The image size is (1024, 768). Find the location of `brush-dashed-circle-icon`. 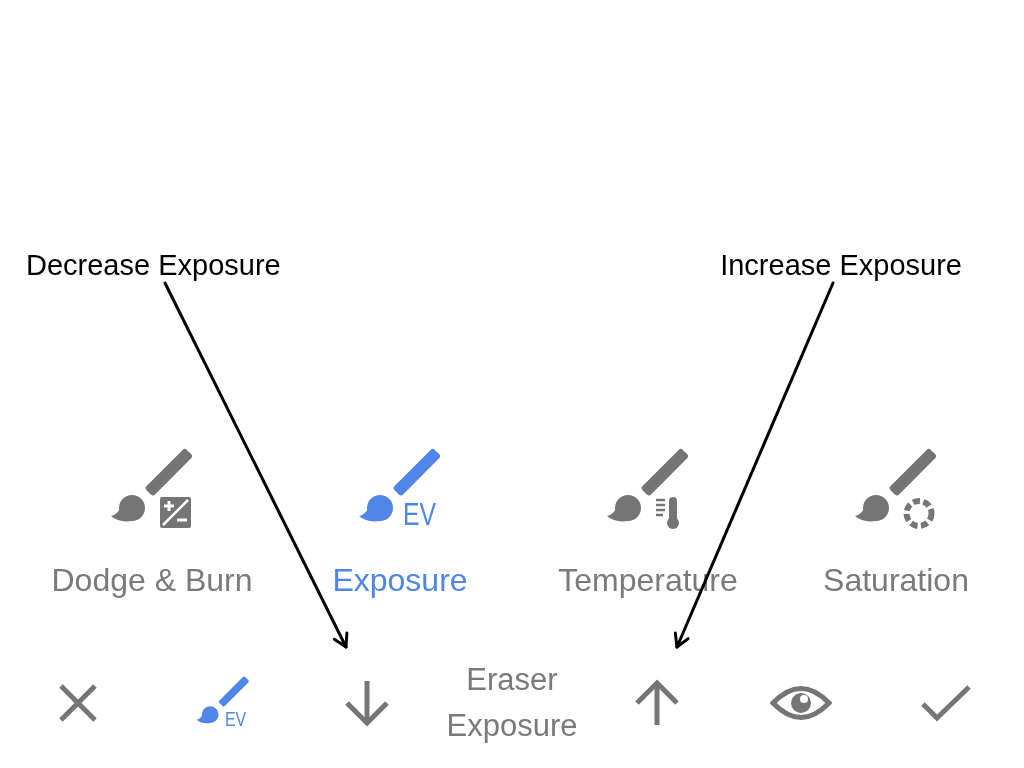

brush-dashed-circle-icon is located at coordinates (896, 490).